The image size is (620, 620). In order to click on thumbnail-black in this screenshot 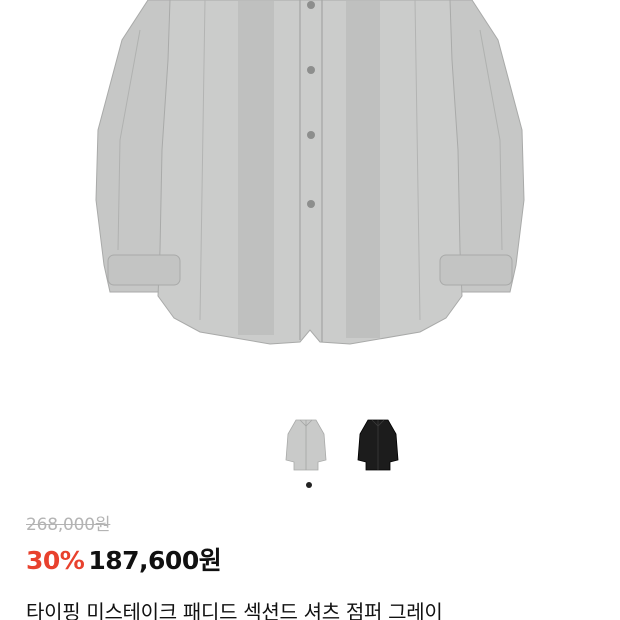, I will do `click(378, 444)`.